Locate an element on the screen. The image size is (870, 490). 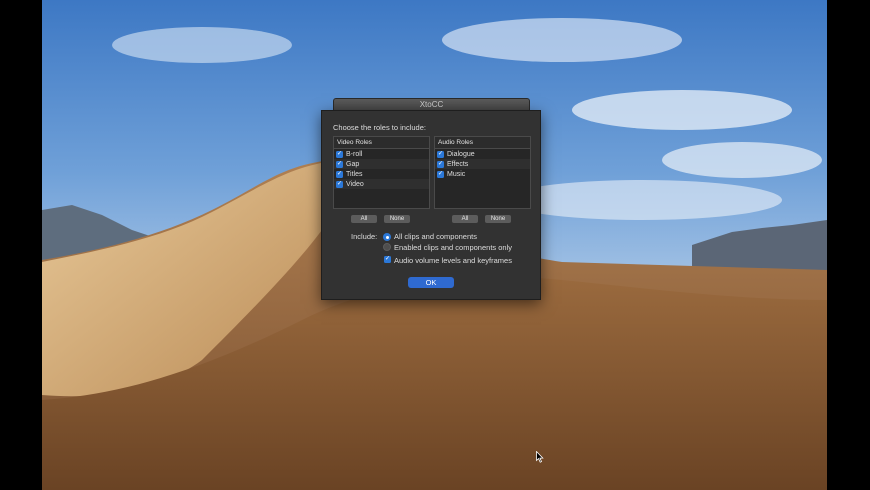
role-label: B-roll is located at coordinates (354, 154).